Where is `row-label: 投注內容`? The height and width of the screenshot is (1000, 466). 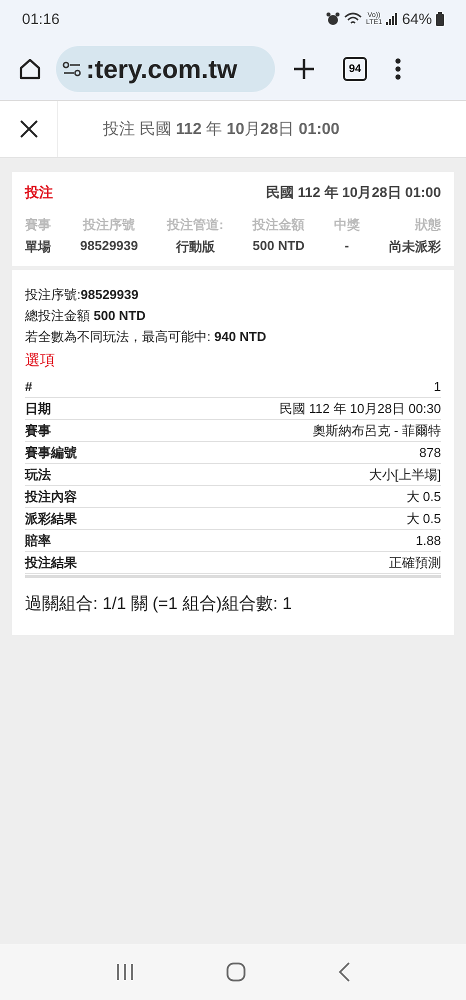 row-label: 投注內容 is located at coordinates (51, 497).